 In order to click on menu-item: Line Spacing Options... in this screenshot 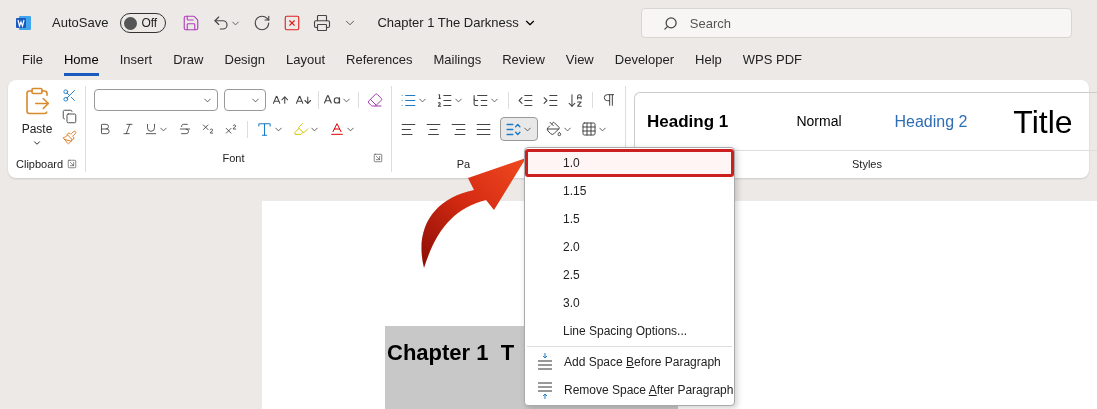, I will do `click(629, 331)`.